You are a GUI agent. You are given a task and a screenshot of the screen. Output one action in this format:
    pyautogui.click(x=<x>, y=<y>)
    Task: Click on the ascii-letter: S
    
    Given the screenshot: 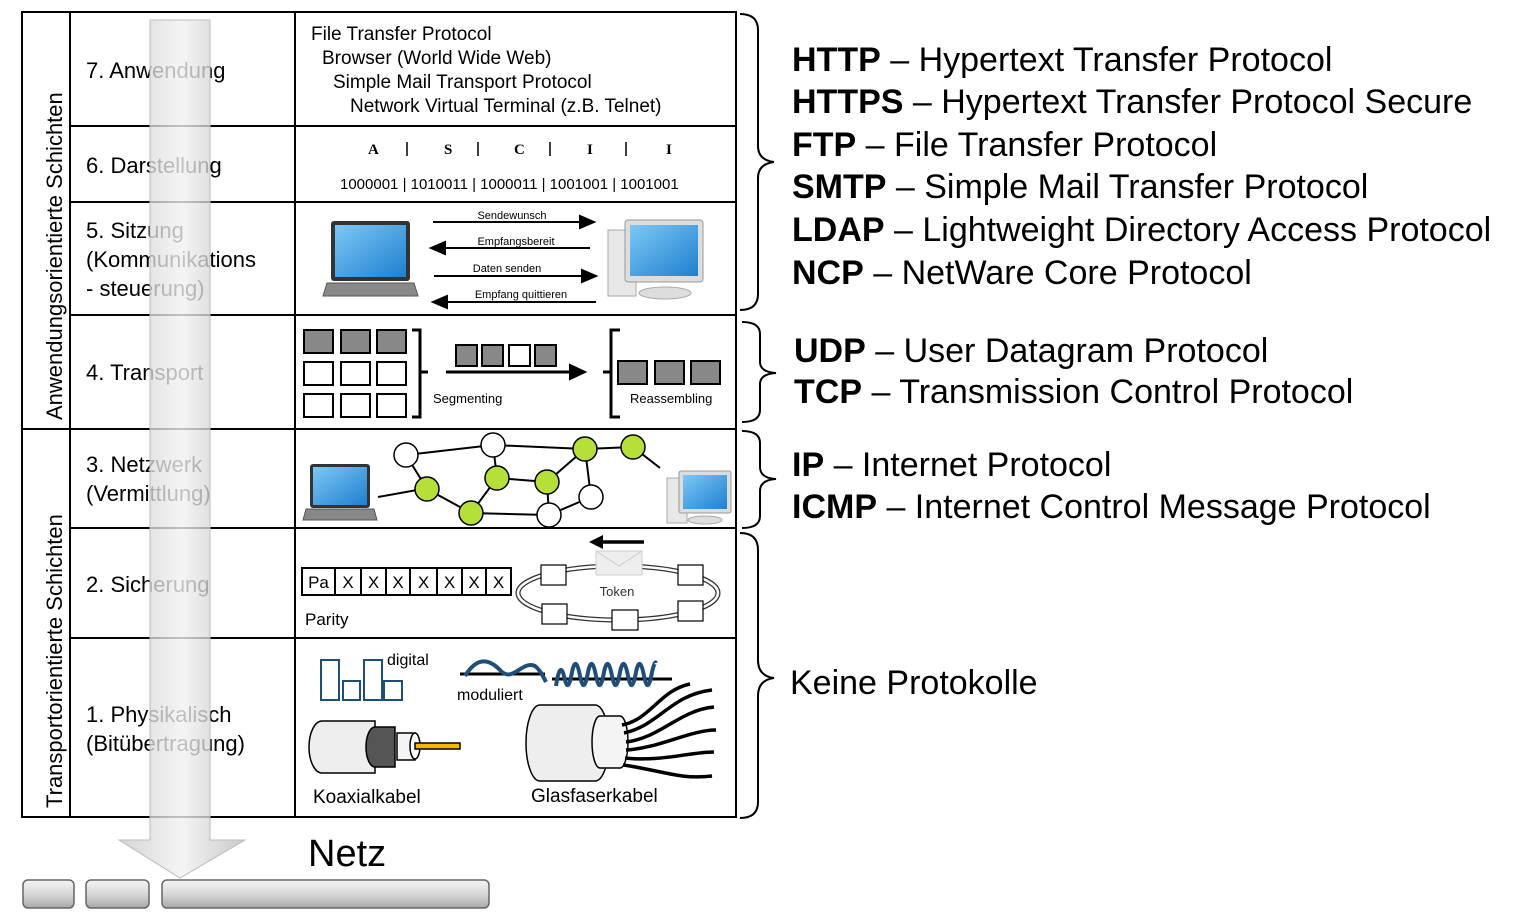 What is the action you would take?
    pyautogui.click(x=448, y=150)
    